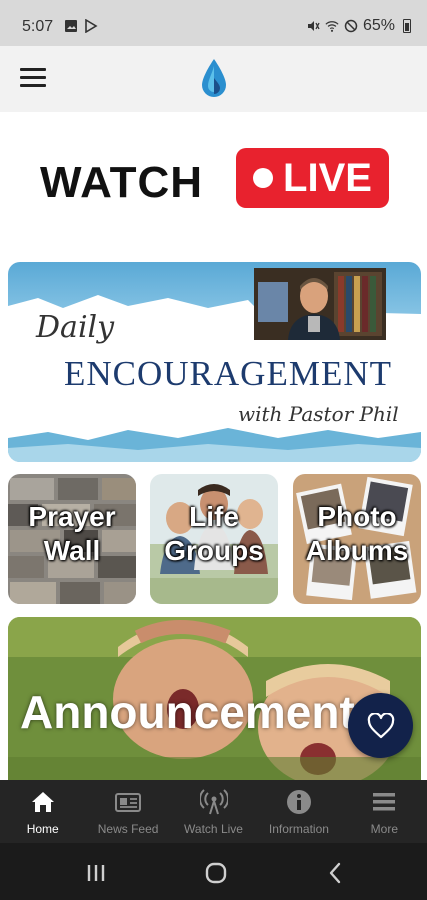 Image resolution: width=427 pixels, height=900 pixels. Describe the element at coordinates (384, 802) in the screenshot. I see `more-menu-icon` at that location.